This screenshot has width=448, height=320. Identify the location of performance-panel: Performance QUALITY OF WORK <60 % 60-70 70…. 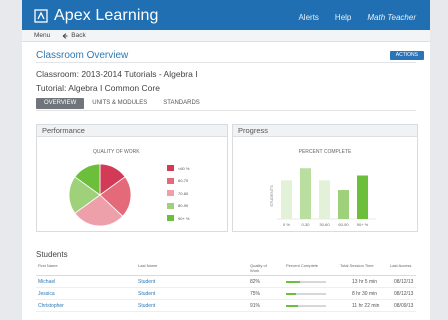
(132, 178).